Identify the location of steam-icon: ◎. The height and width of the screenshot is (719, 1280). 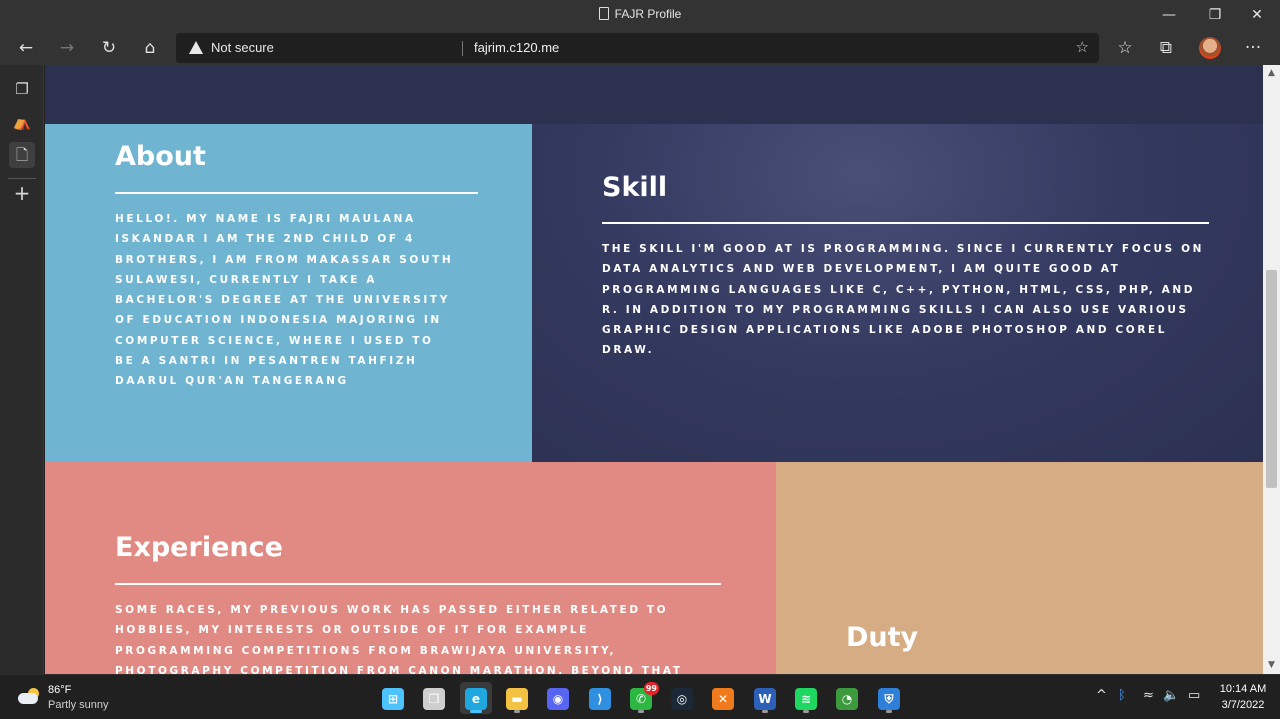
(682, 698).